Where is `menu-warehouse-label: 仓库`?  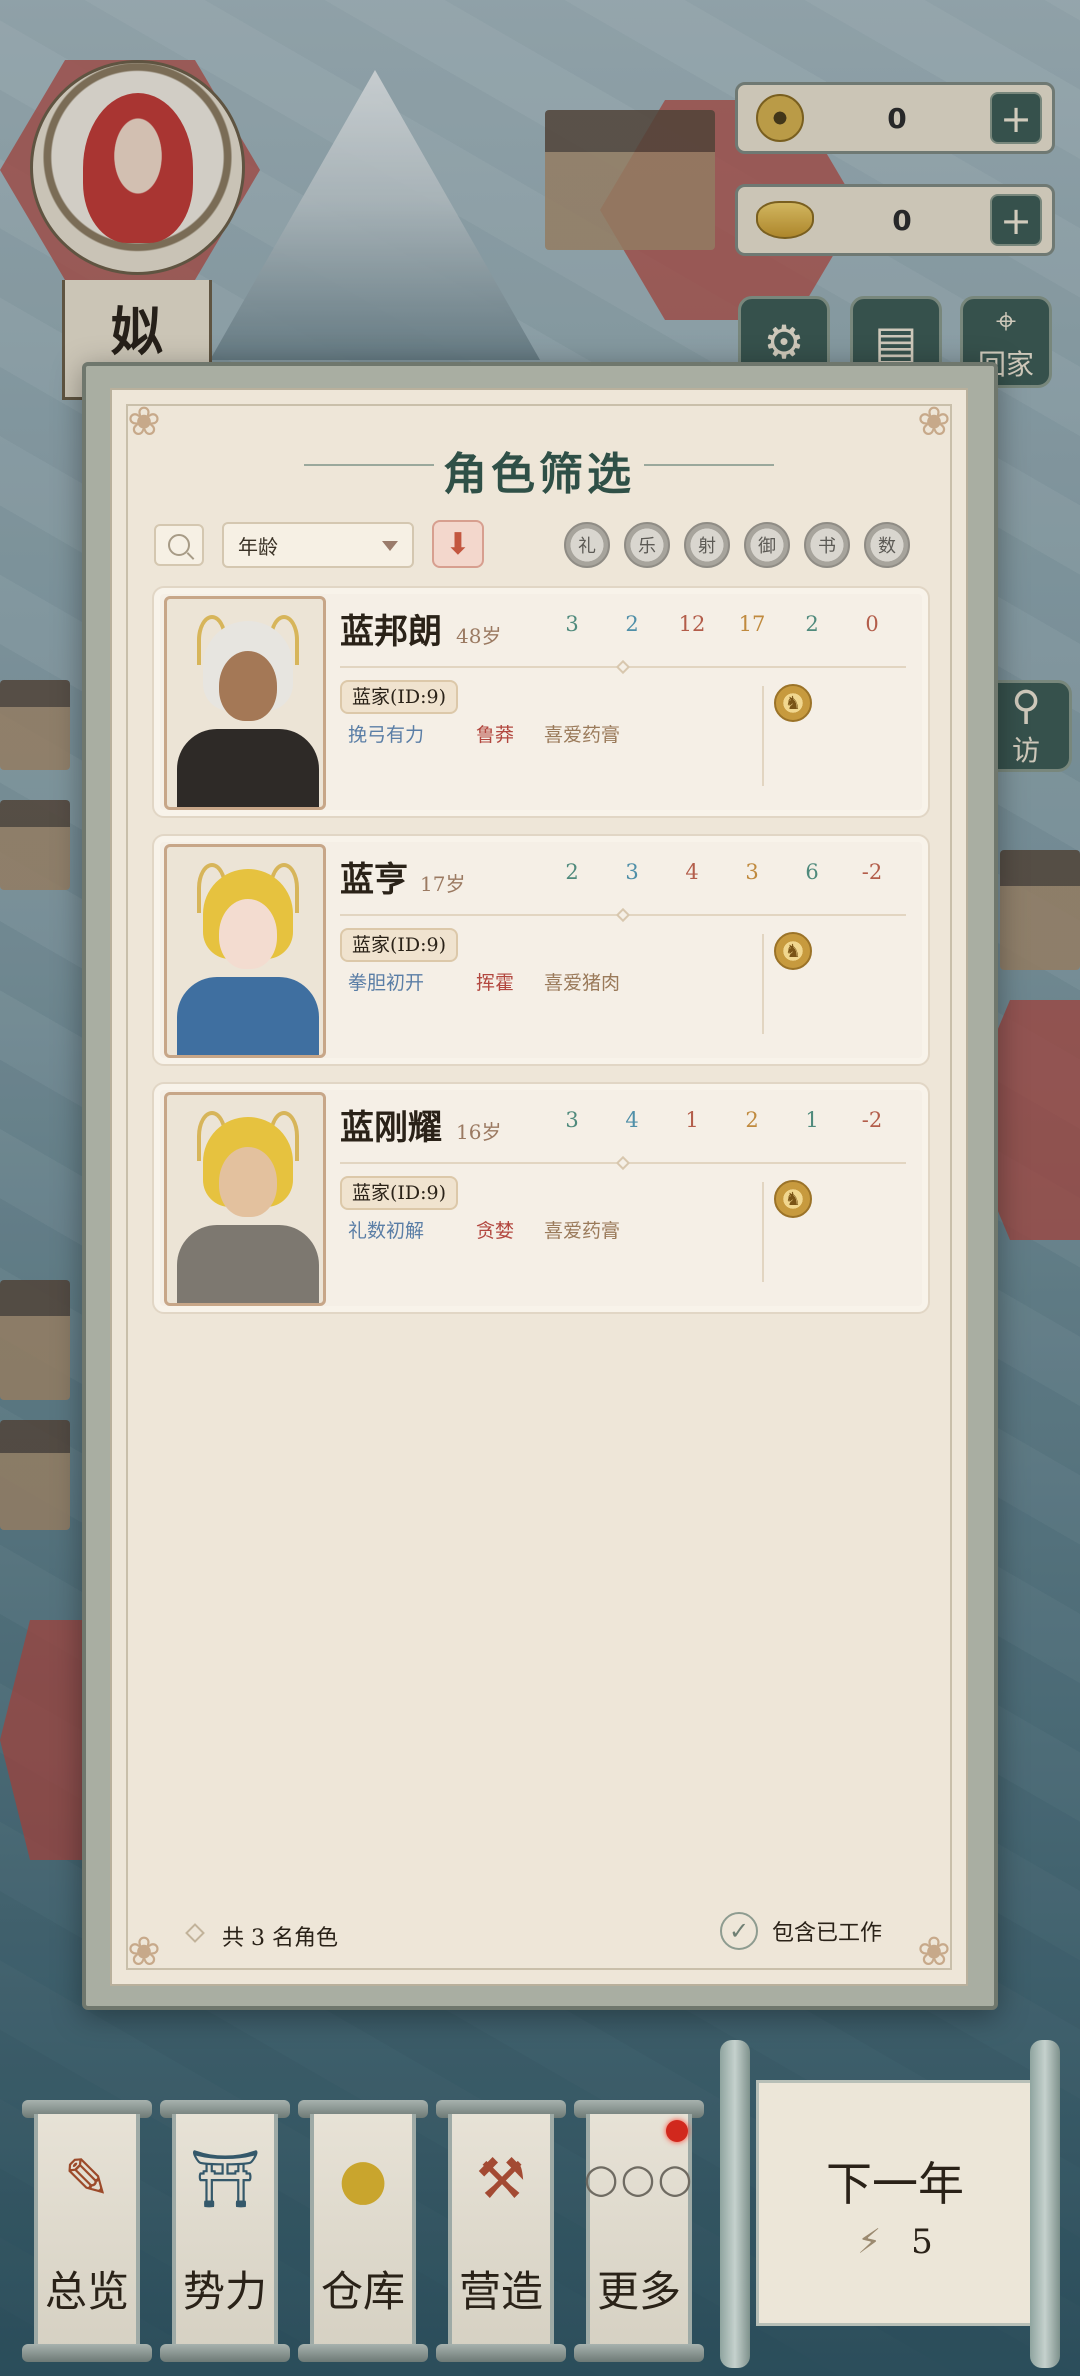 menu-warehouse-label: 仓库 is located at coordinates (362, 2291).